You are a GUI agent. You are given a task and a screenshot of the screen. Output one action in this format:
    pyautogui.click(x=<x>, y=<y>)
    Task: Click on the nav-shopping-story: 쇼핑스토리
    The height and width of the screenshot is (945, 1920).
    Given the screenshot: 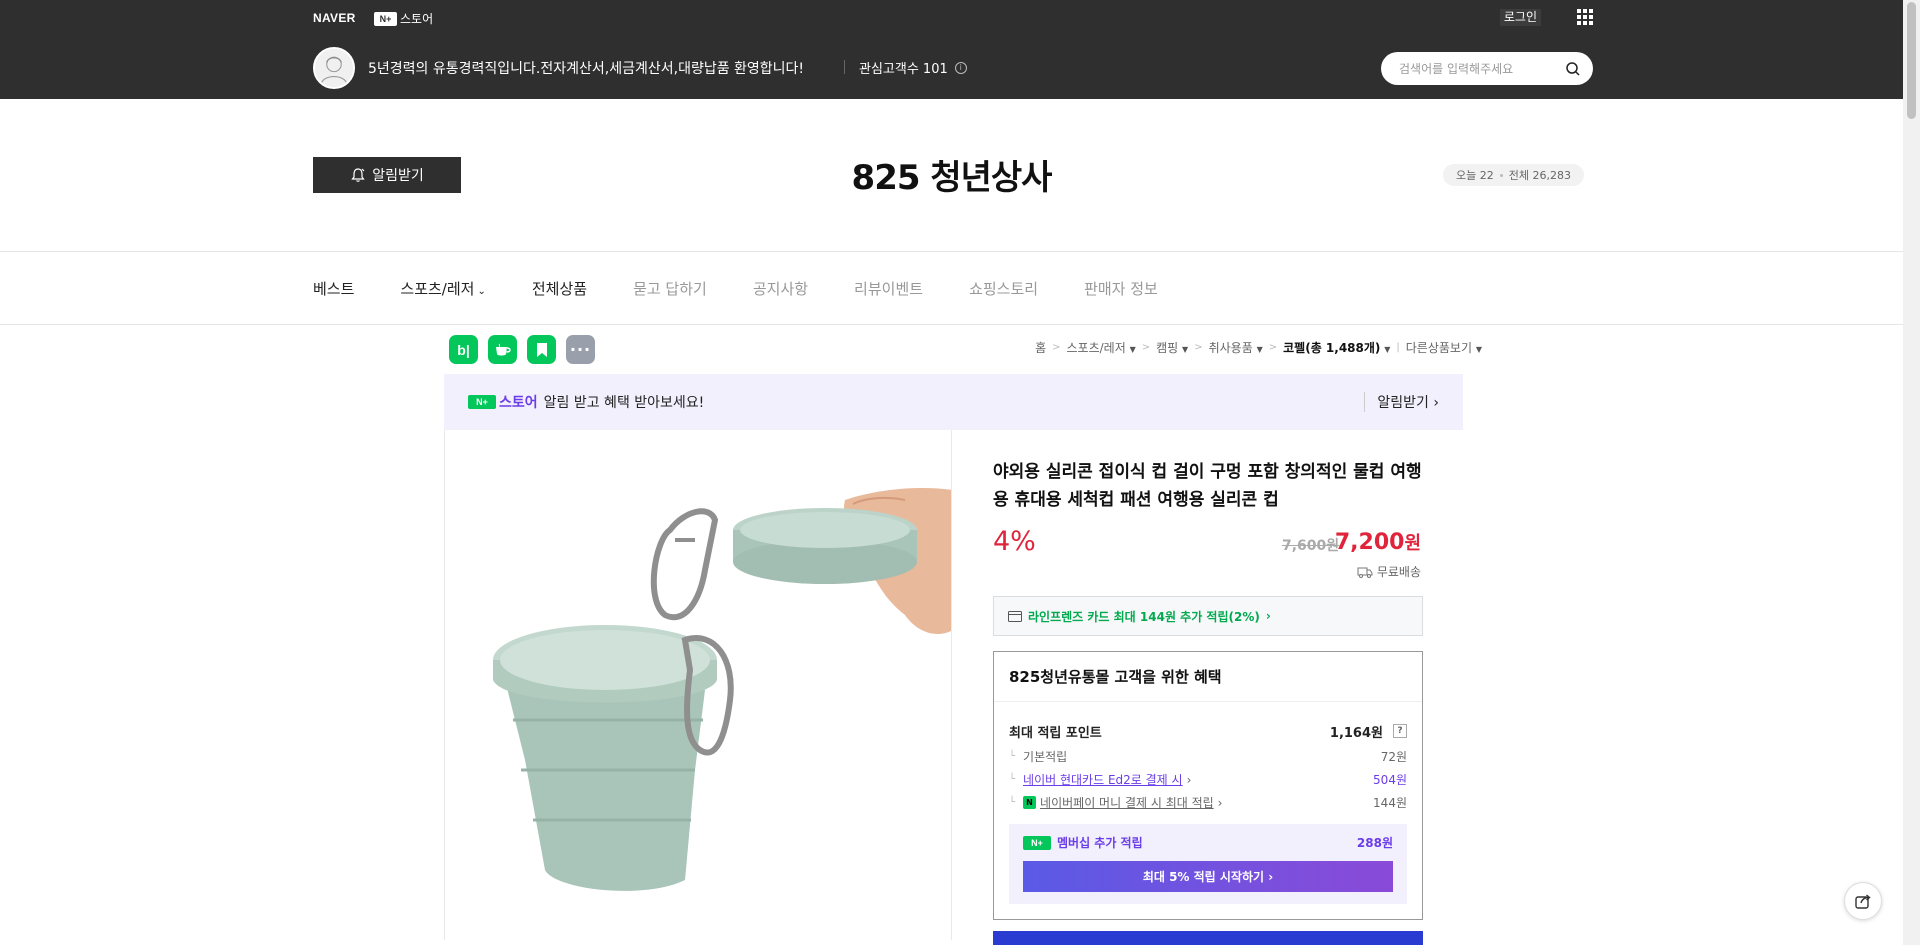 What is the action you would take?
    pyautogui.click(x=1003, y=288)
    